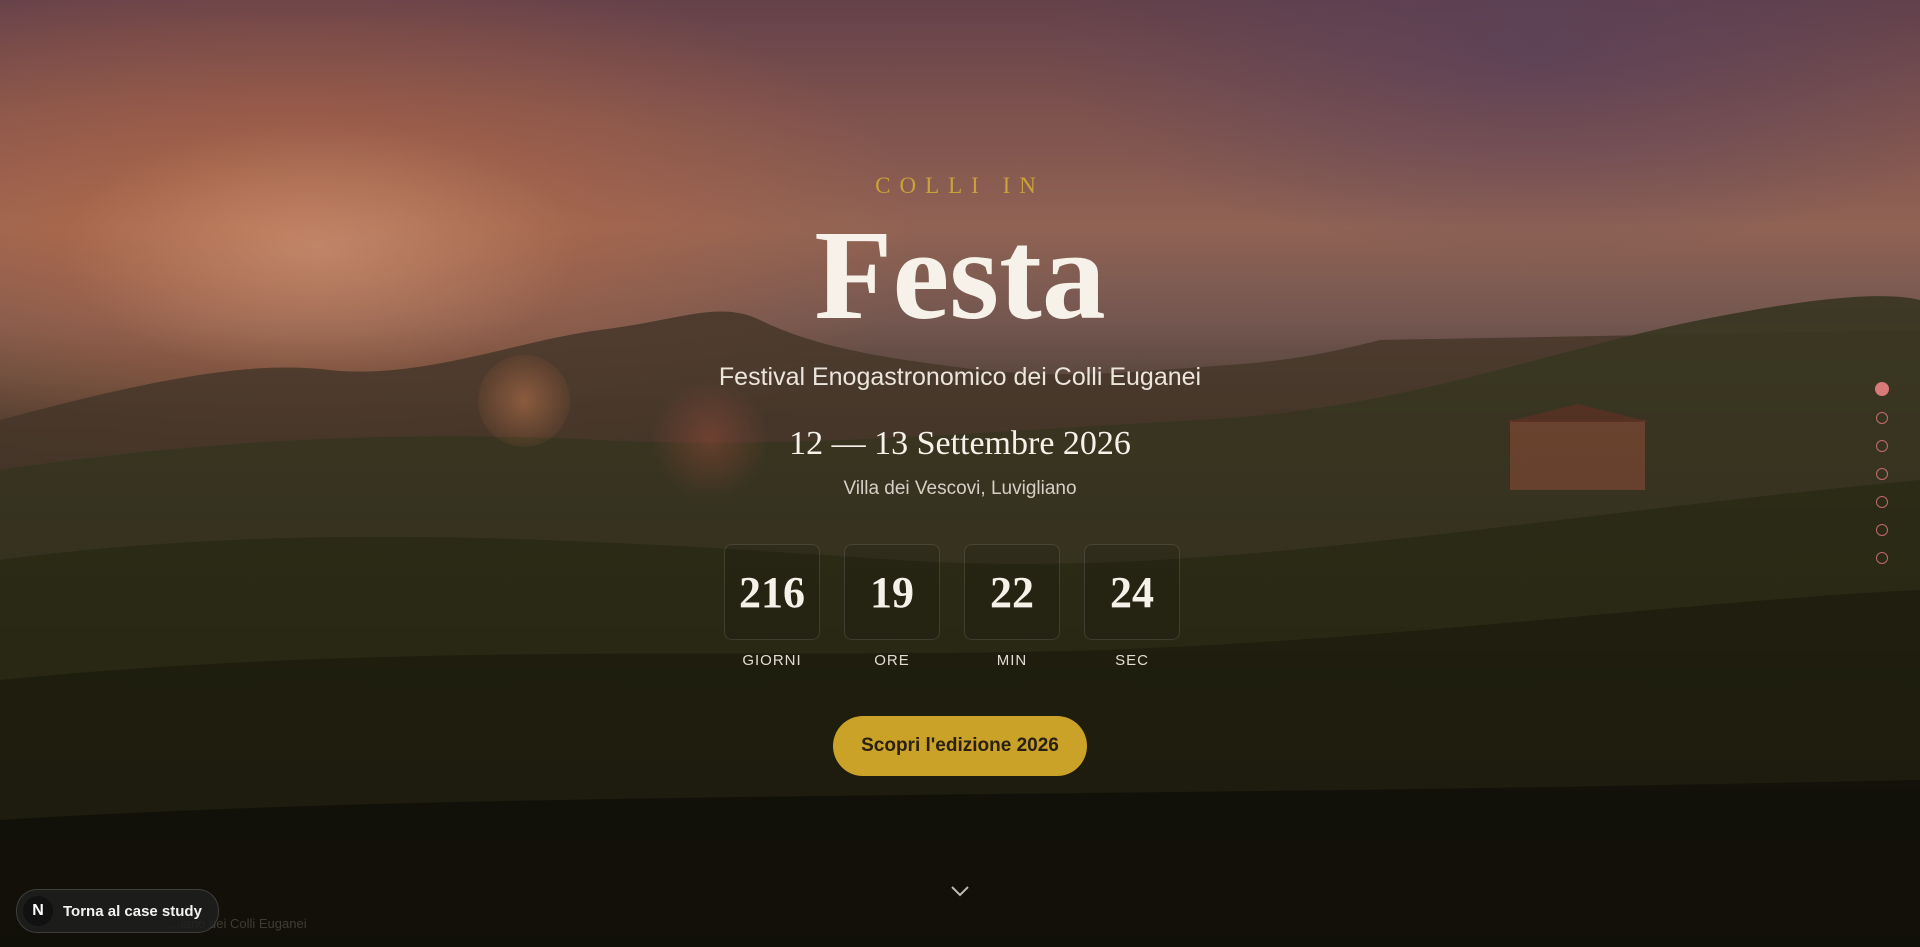 This screenshot has height=947, width=1920. I want to click on chevron-down-icon, so click(960, 891).